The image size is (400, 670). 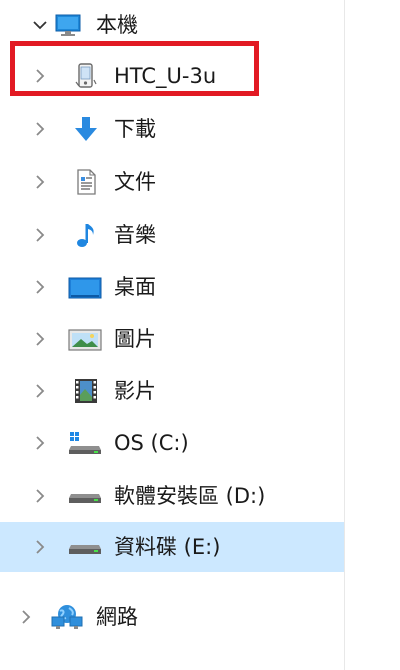 I want to click on tree-item-label: 網路, so click(x=117, y=617).